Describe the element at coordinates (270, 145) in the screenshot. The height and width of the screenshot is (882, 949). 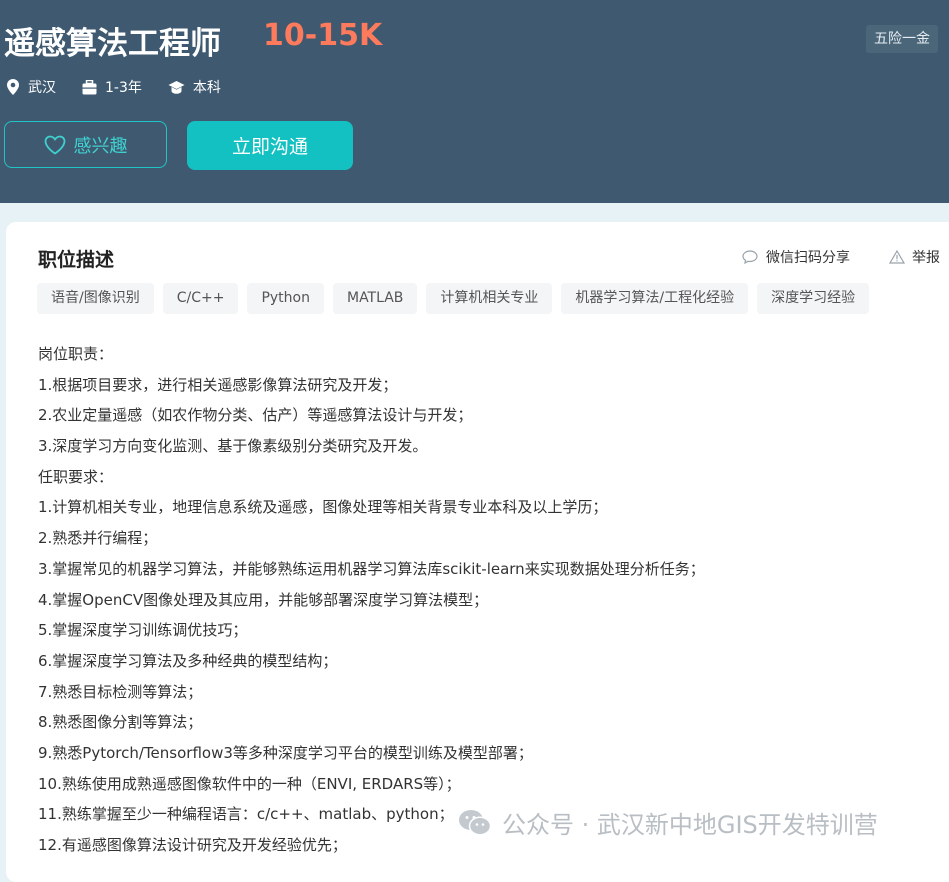
I see `chat-now-button: 立即沟通` at that location.